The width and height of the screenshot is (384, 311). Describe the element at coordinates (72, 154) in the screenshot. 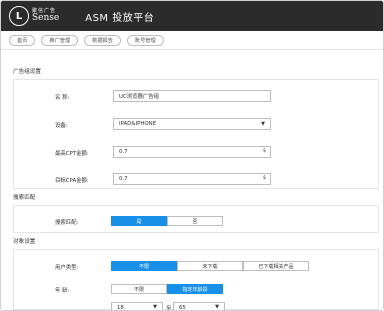

I see `max-cpt-label: 最高CPT金额:` at that location.